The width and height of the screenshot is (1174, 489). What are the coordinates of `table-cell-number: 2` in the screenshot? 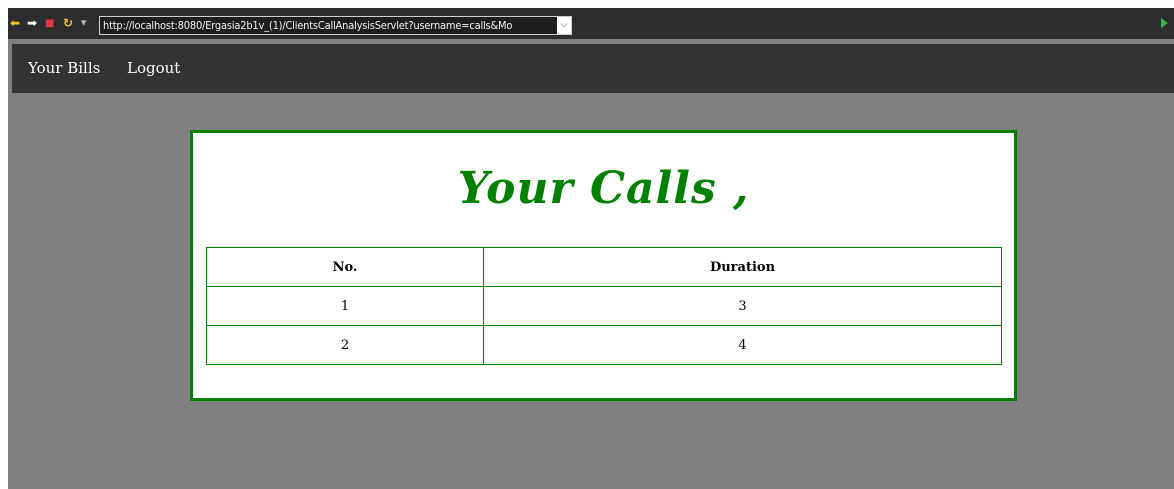 It's located at (345, 345).